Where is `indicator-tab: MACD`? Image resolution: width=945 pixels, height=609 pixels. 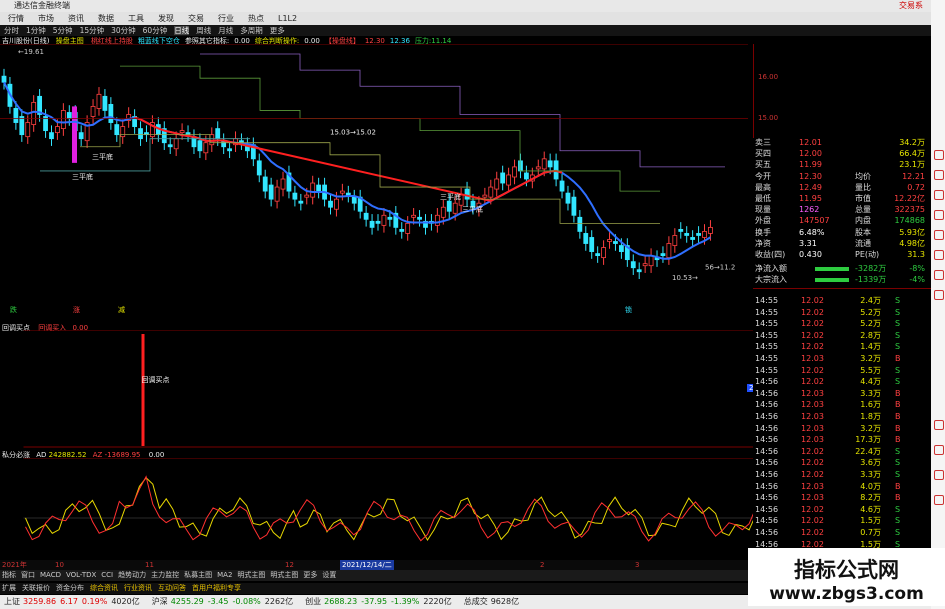 indicator-tab: MACD is located at coordinates (50, 575).